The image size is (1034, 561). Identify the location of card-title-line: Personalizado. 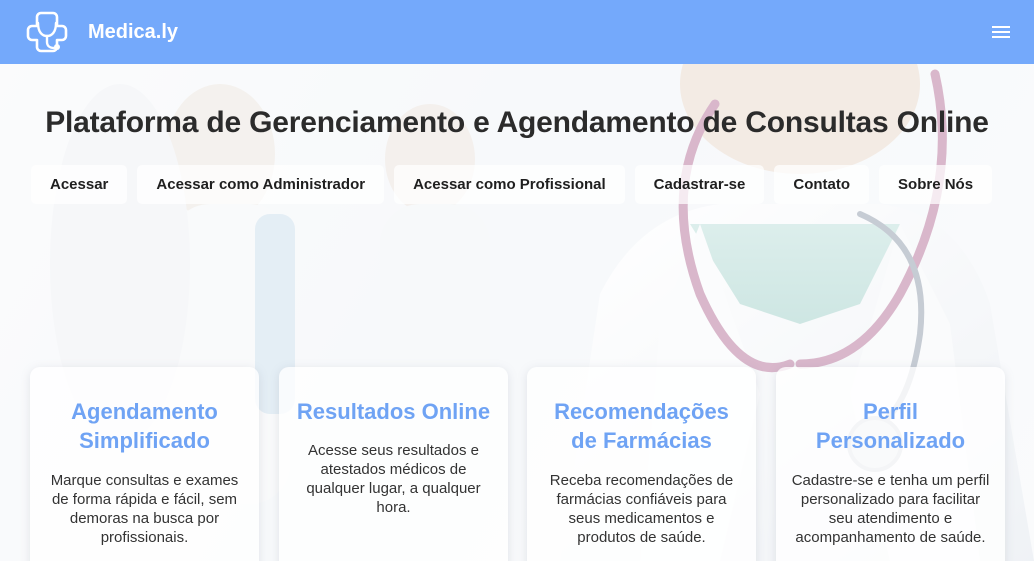
(890, 440).